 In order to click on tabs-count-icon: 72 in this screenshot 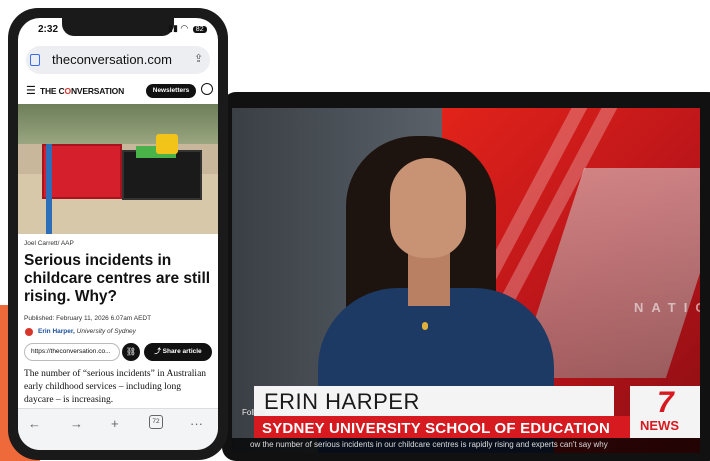, I will do `click(156, 422)`.